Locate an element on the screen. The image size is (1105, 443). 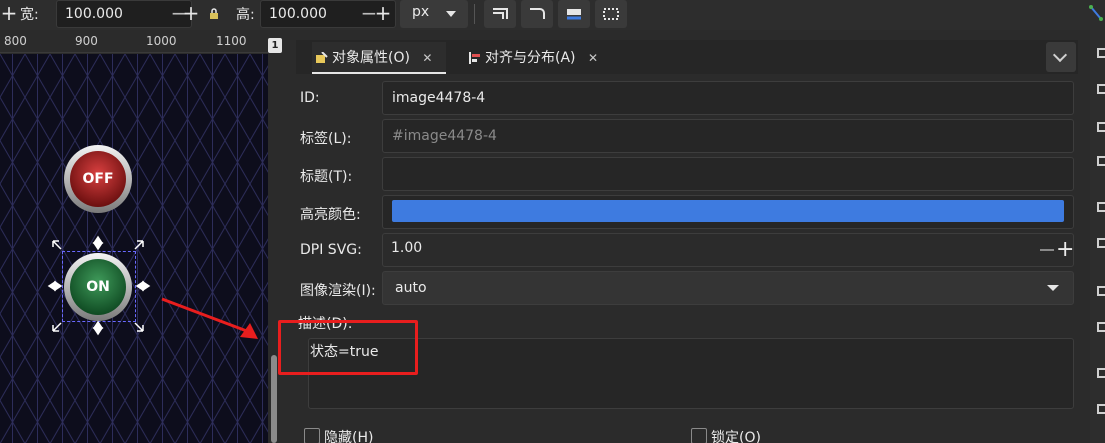
scale-corners-button is located at coordinates (537, 14).